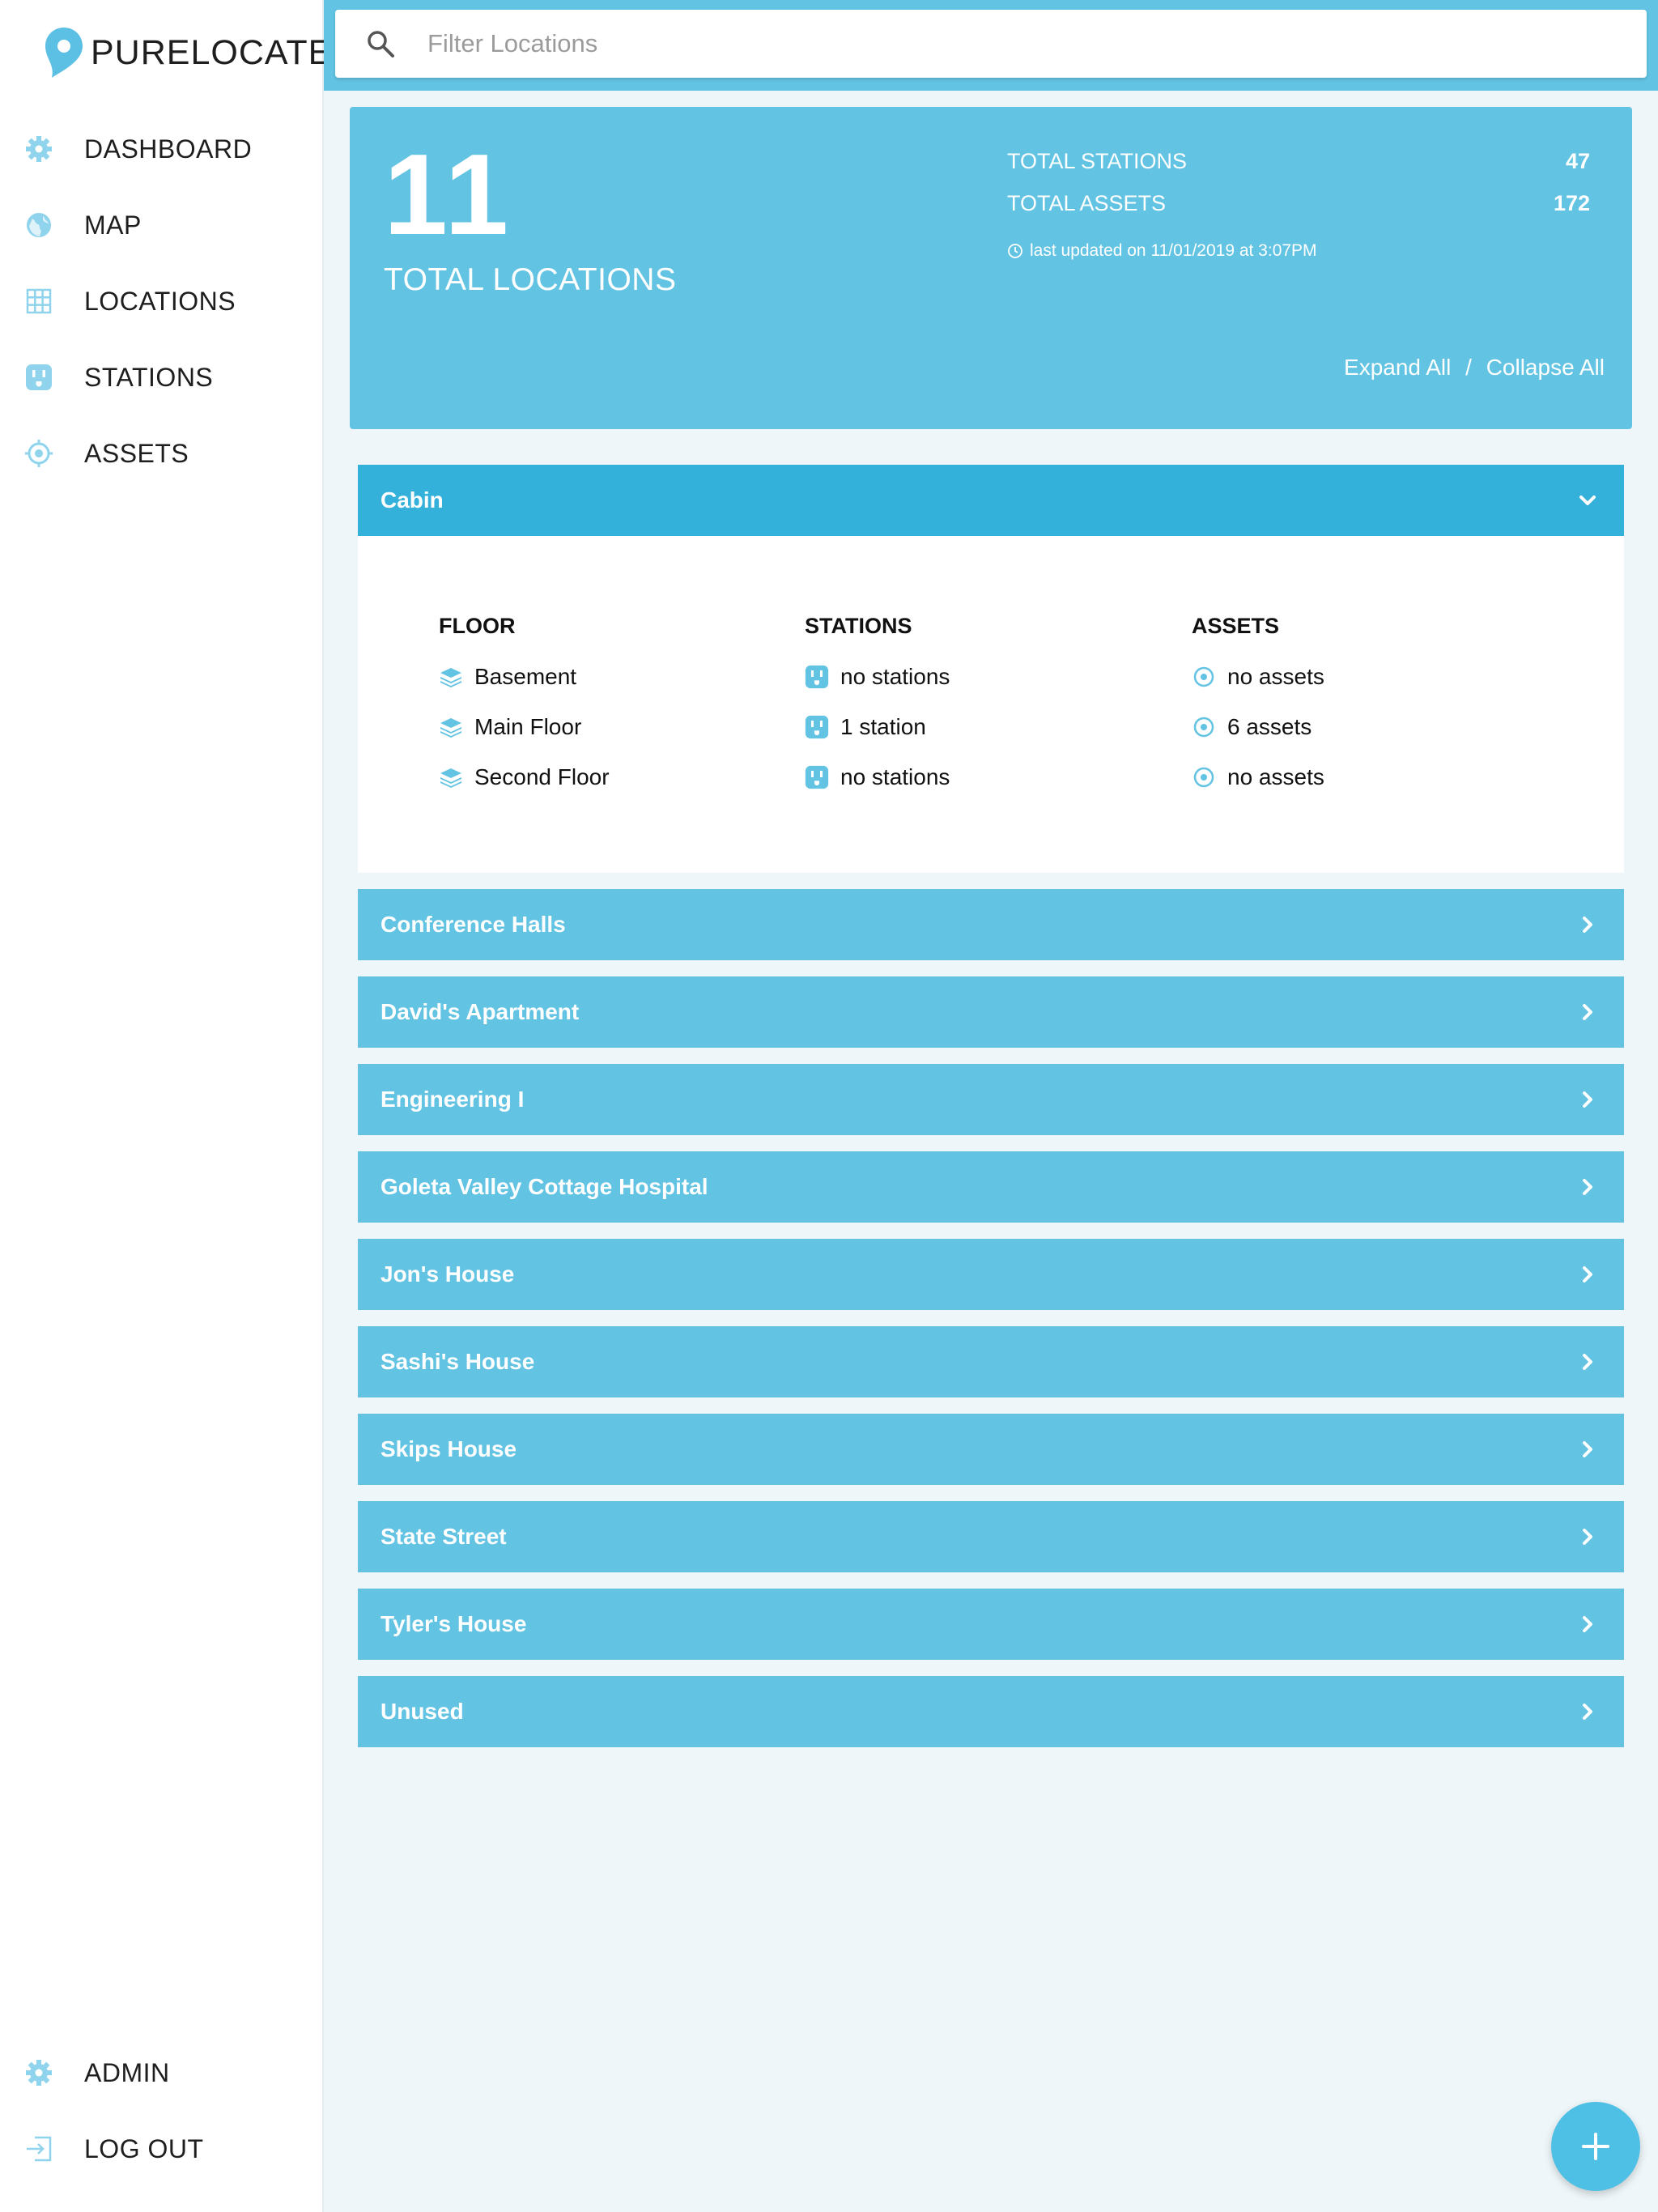 The height and width of the screenshot is (2212, 1658). What do you see at coordinates (1087, 203) in the screenshot?
I see `total-assets-label: TOTAL ASSETS` at bounding box center [1087, 203].